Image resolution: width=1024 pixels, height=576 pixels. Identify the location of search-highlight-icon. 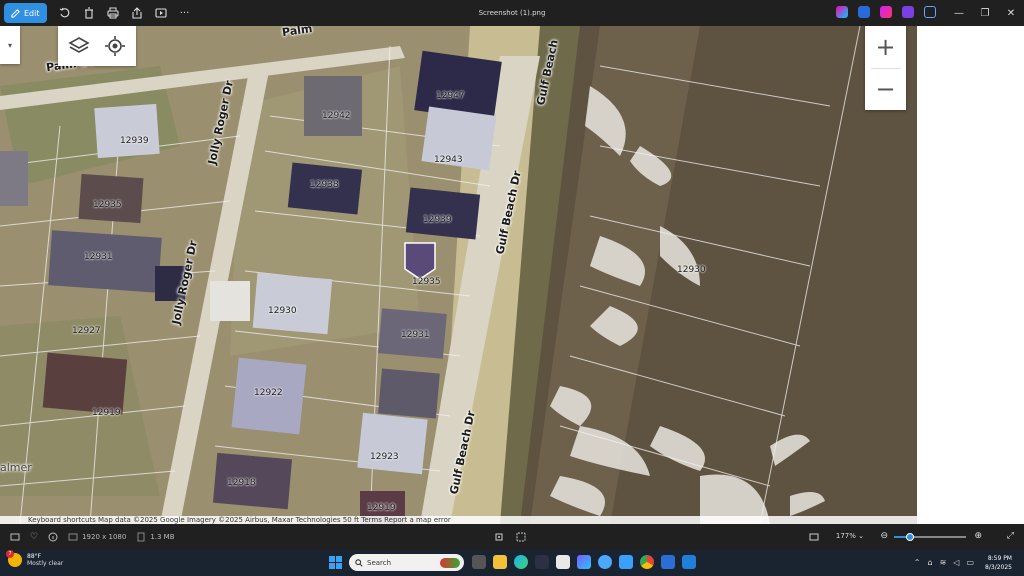
(450, 562).